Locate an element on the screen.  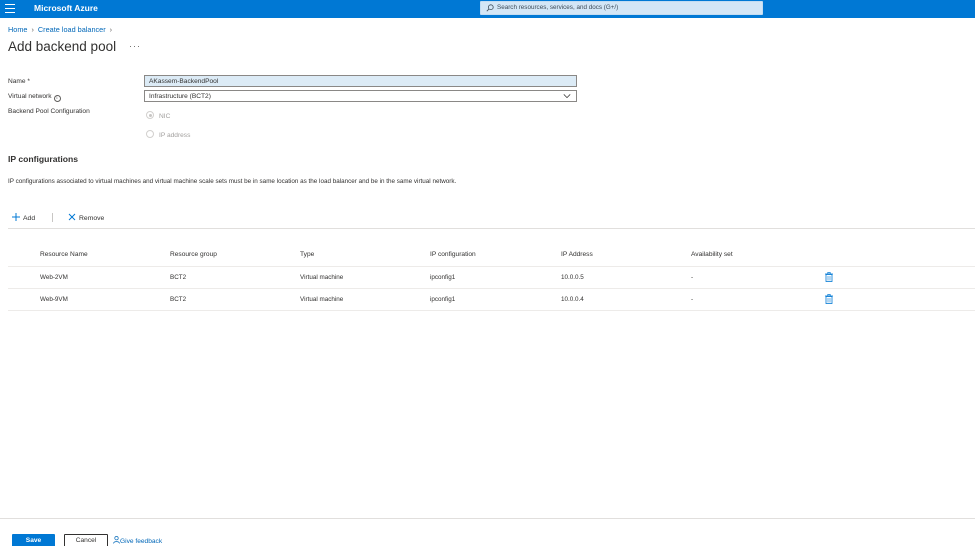
virtual-network-label: Virtual network is located at coordinates (30, 96).